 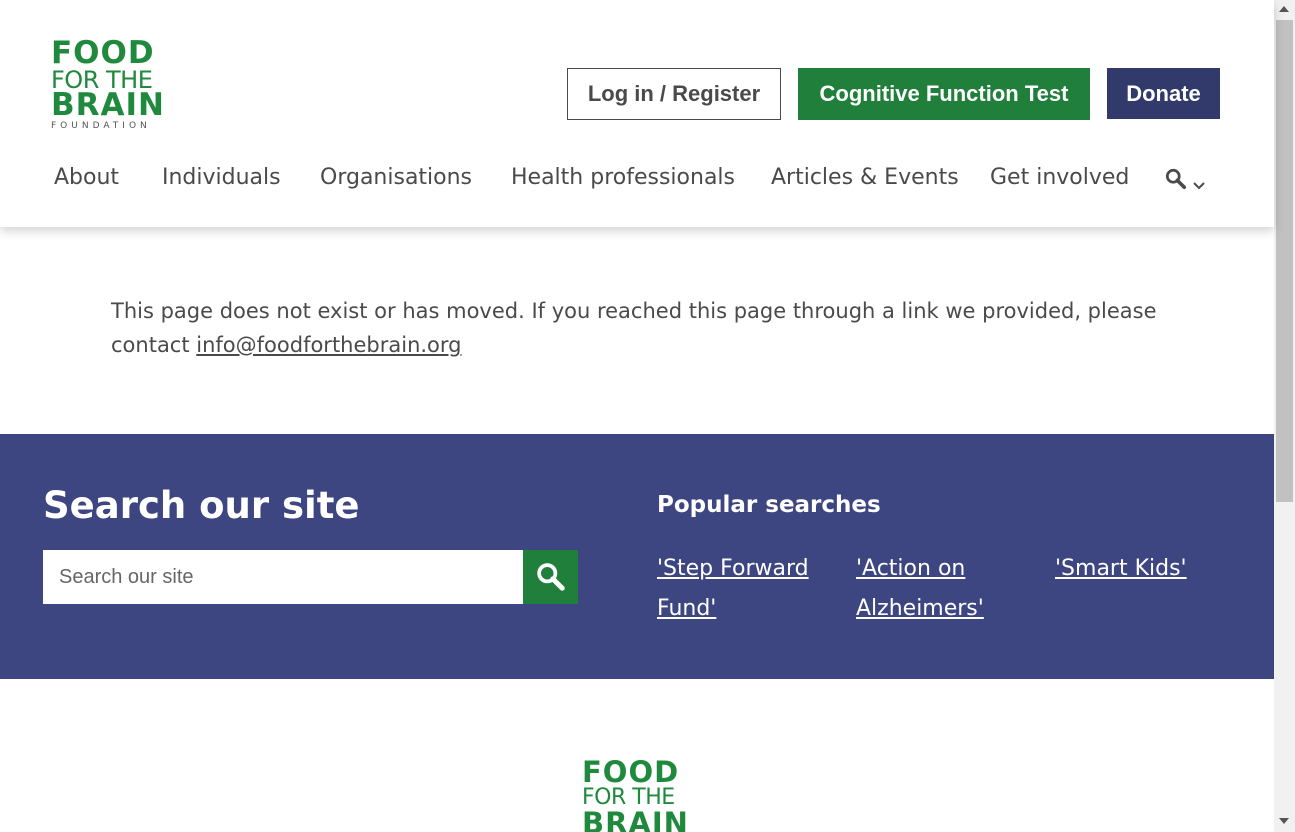 I want to click on scroll-up-arrow-icon, so click(x=1284, y=9).